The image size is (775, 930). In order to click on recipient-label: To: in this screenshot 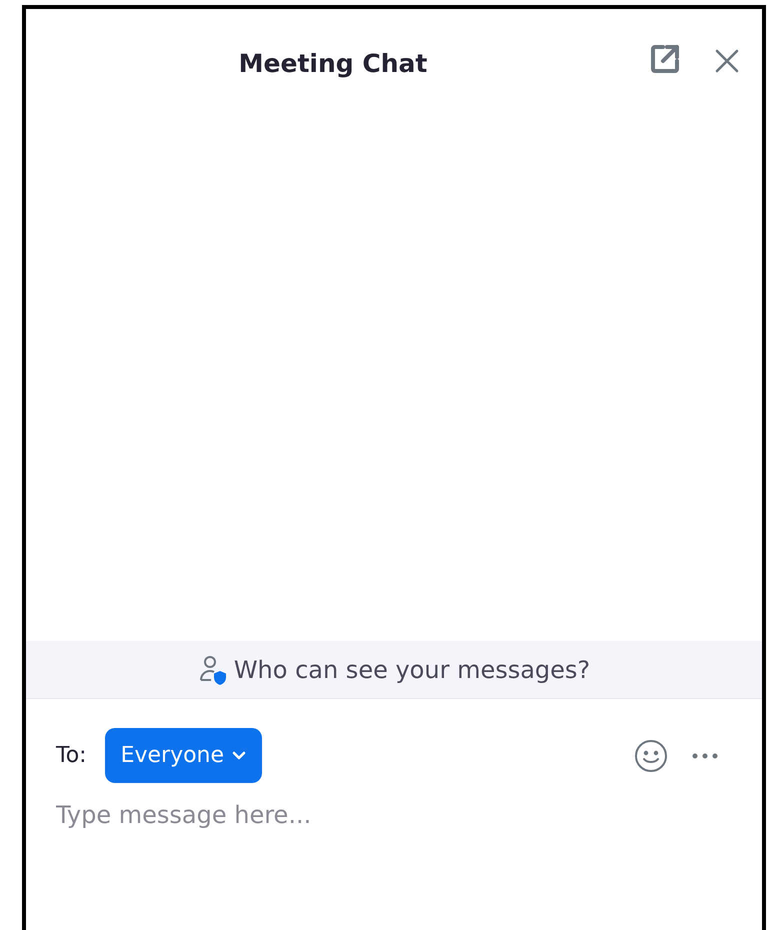, I will do `click(71, 756)`.